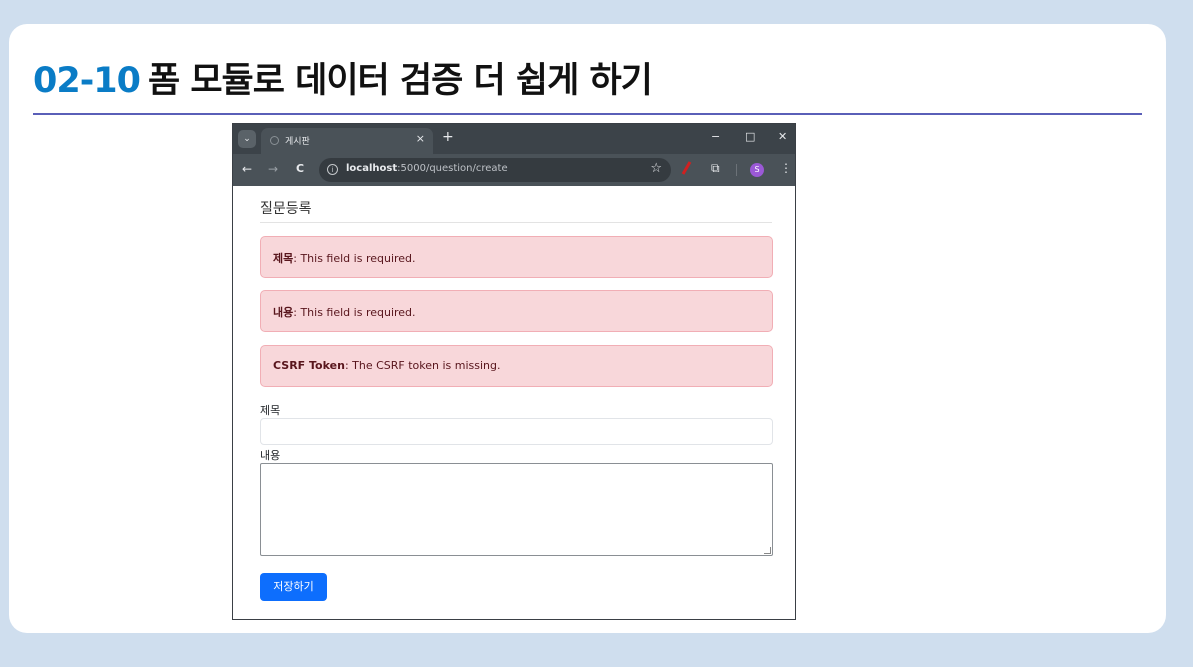 The width and height of the screenshot is (1193, 667). I want to click on maximize-icon: □, so click(750, 136).